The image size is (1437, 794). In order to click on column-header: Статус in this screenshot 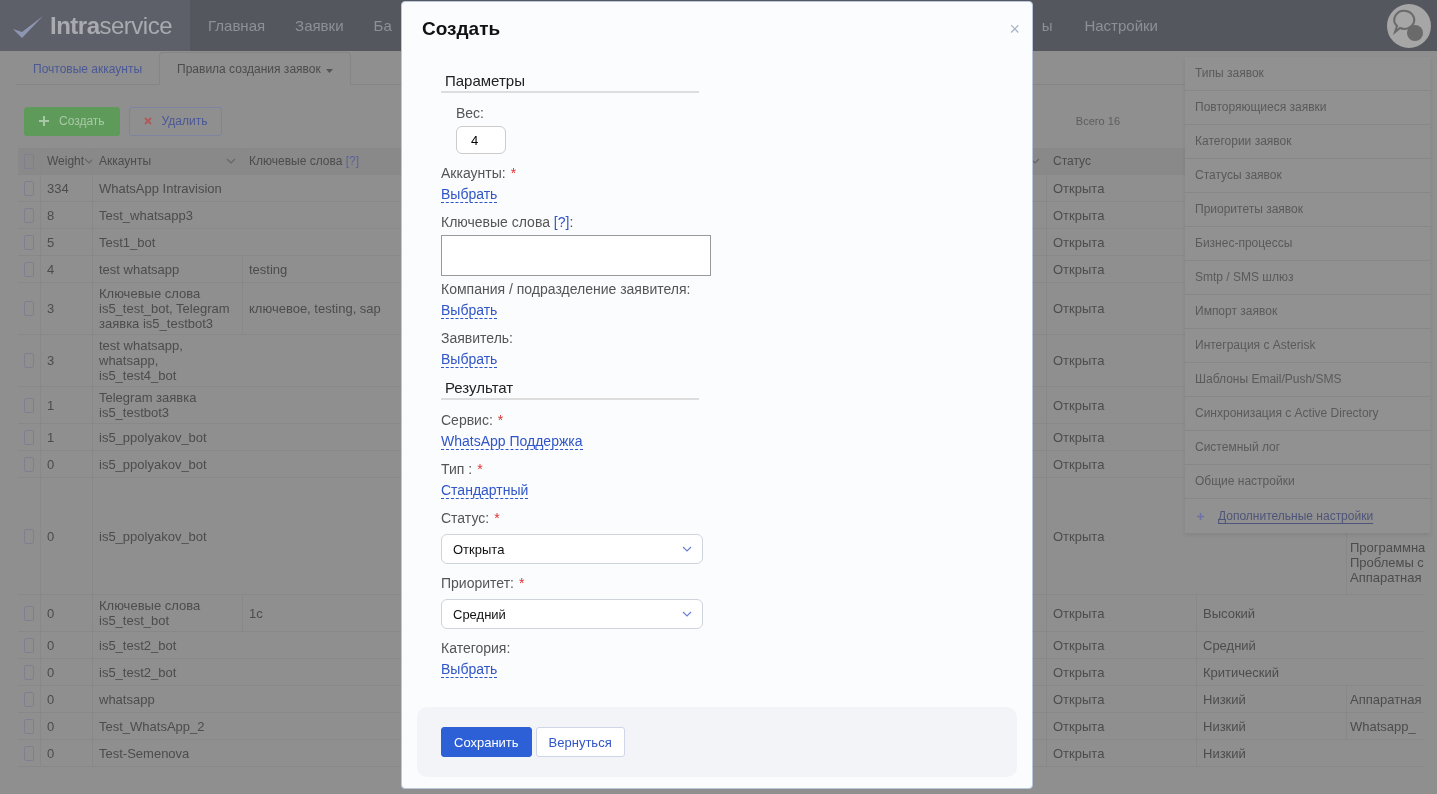, I will do `click(1072, 161)`.